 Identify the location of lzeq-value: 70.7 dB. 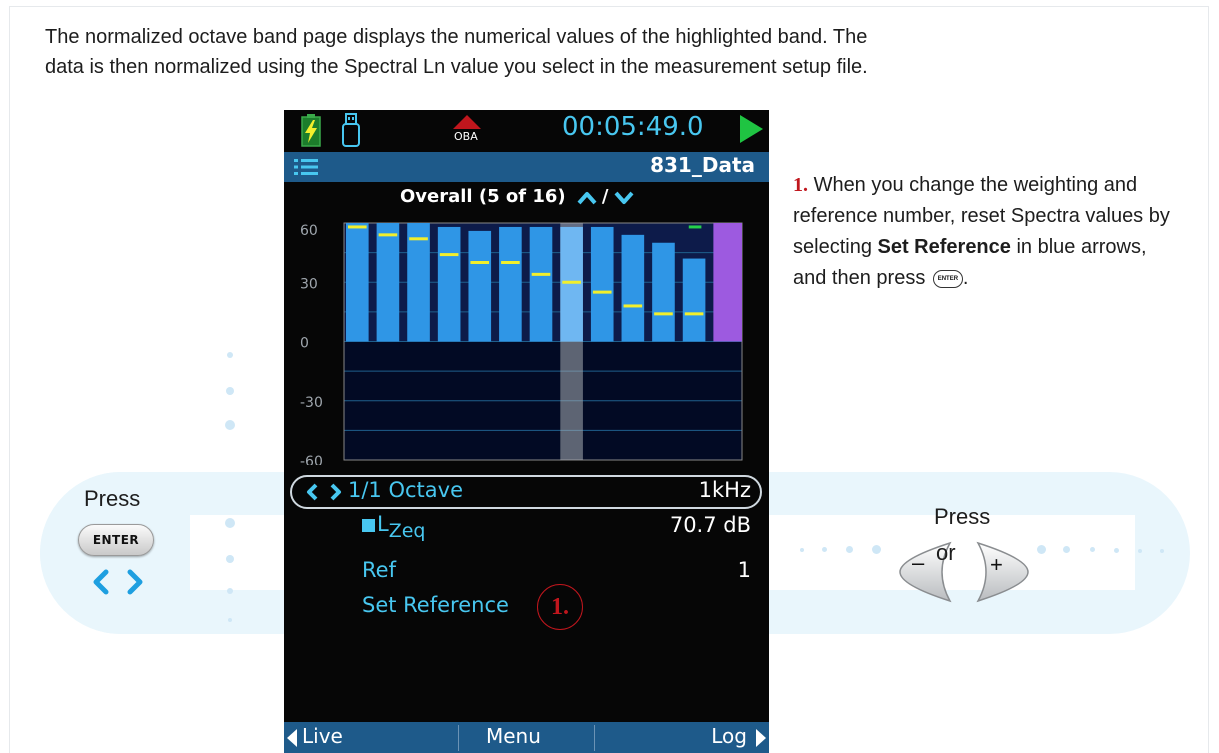
(710, 525).